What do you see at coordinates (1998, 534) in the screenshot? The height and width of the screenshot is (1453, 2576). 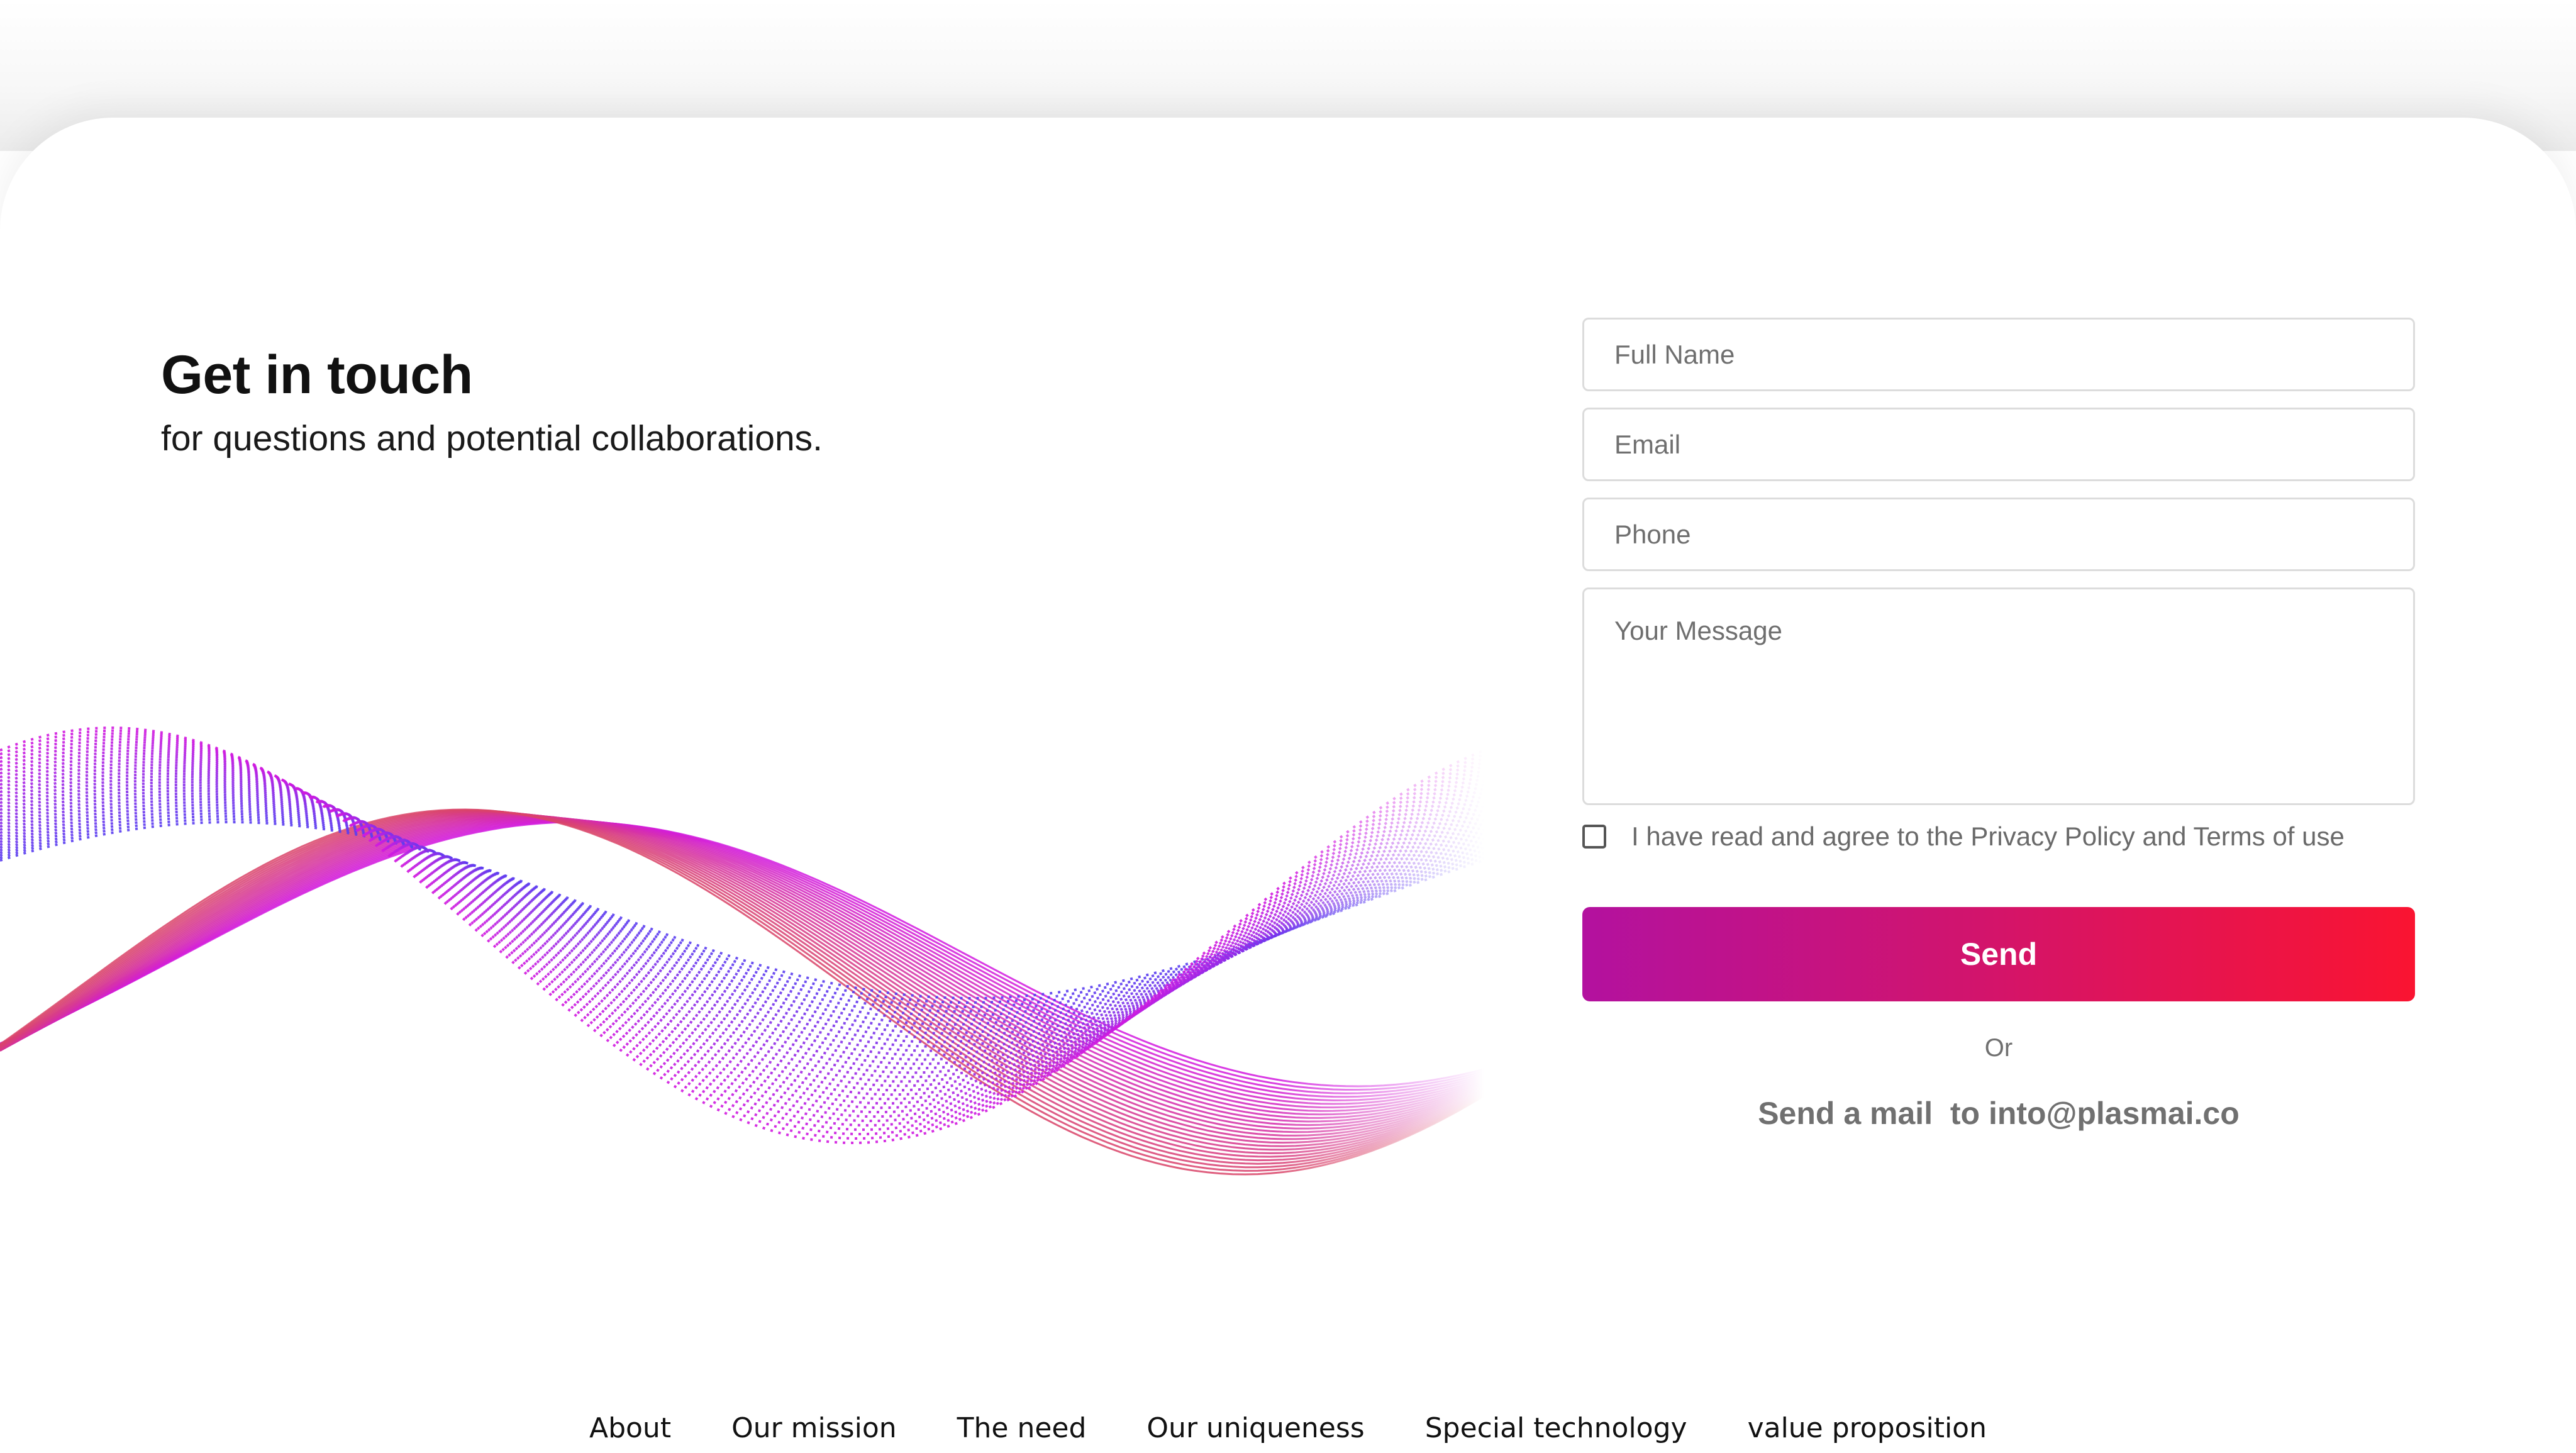 I see `phone-input` at bounding box center [1998, 534].